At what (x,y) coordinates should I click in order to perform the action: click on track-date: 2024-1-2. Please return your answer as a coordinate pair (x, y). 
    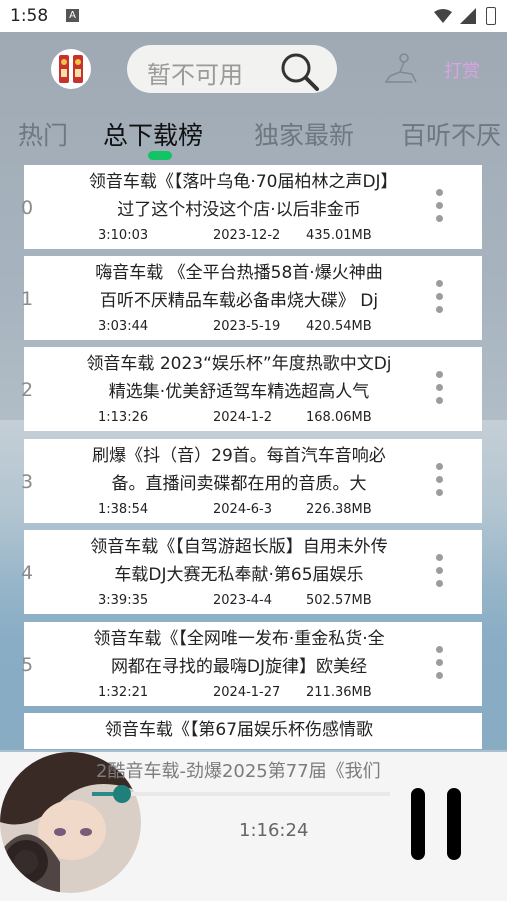
    Looking at the image, I should click on (243, 417).